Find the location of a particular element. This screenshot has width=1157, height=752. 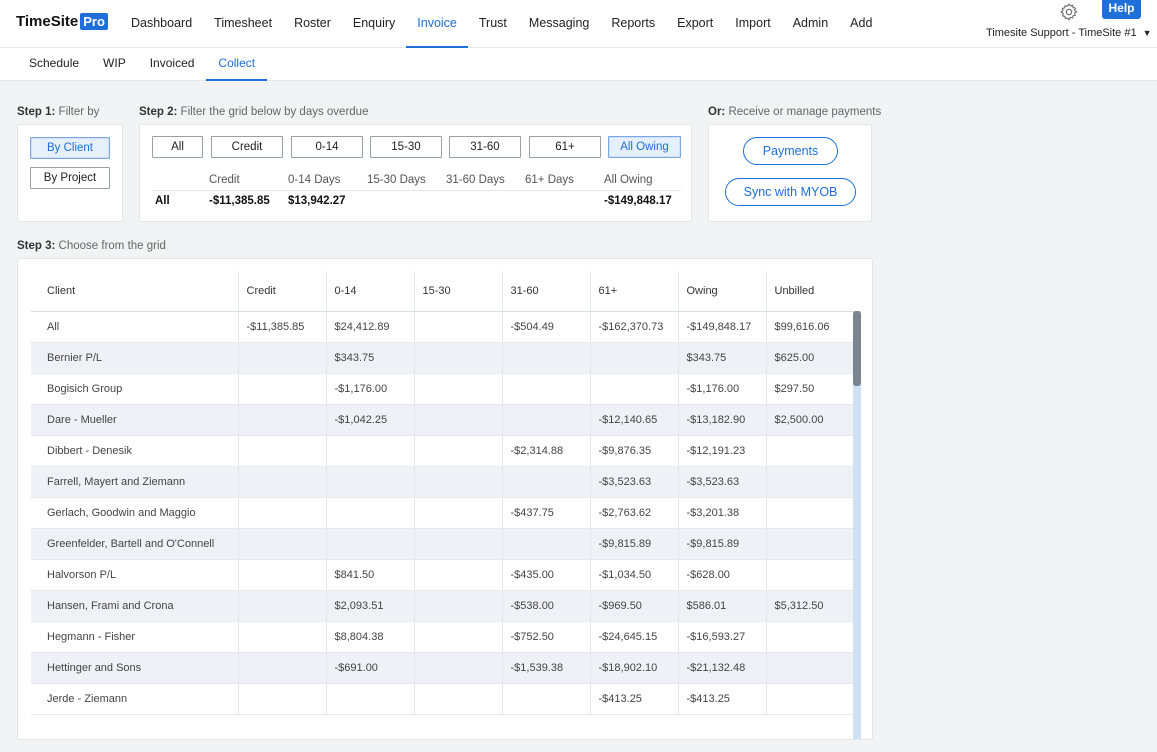

by-project-button: By Project is located at coordinates (70, 178).